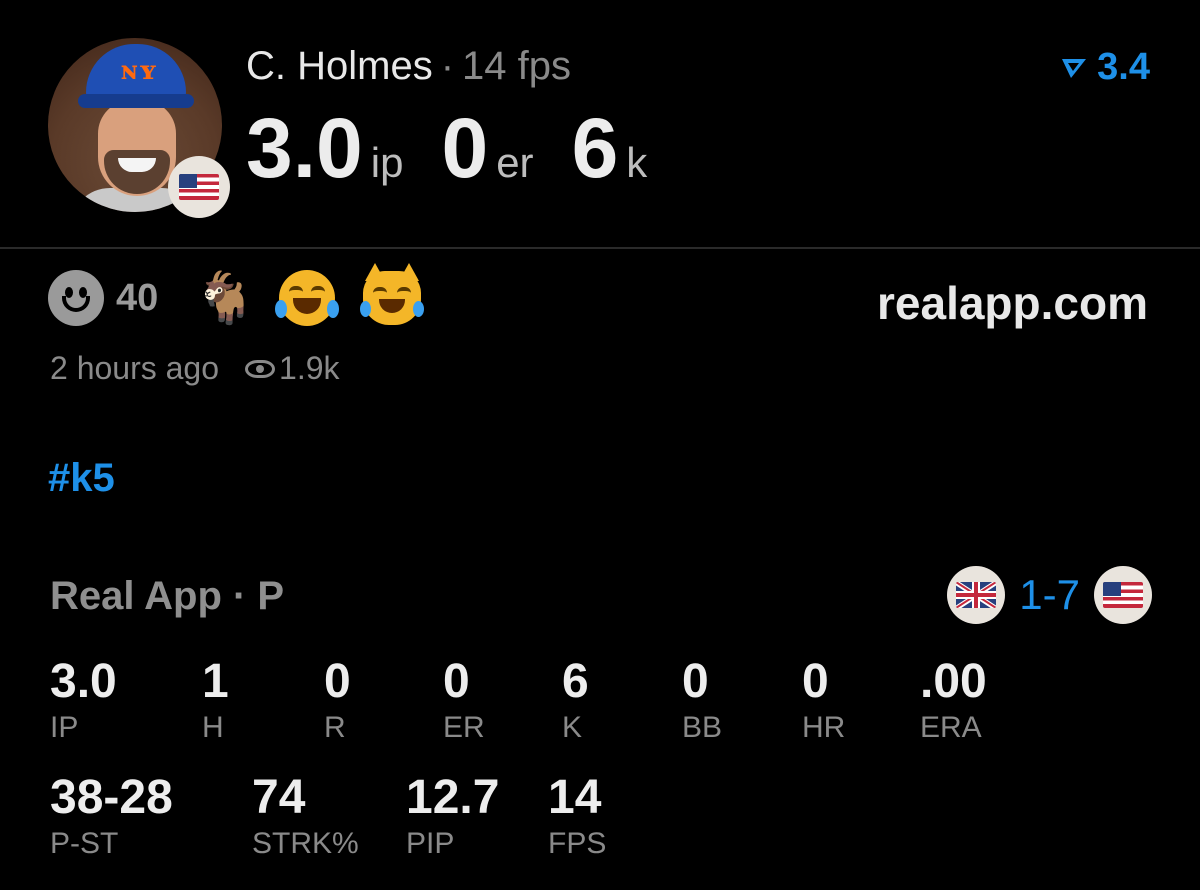 Image resolution: width=1200 pixels, height=890 pixels. What do you see at coordinates (215, 699) in the screenshot?
I see `stat-h: 1H` at bounding box center [215, 699].